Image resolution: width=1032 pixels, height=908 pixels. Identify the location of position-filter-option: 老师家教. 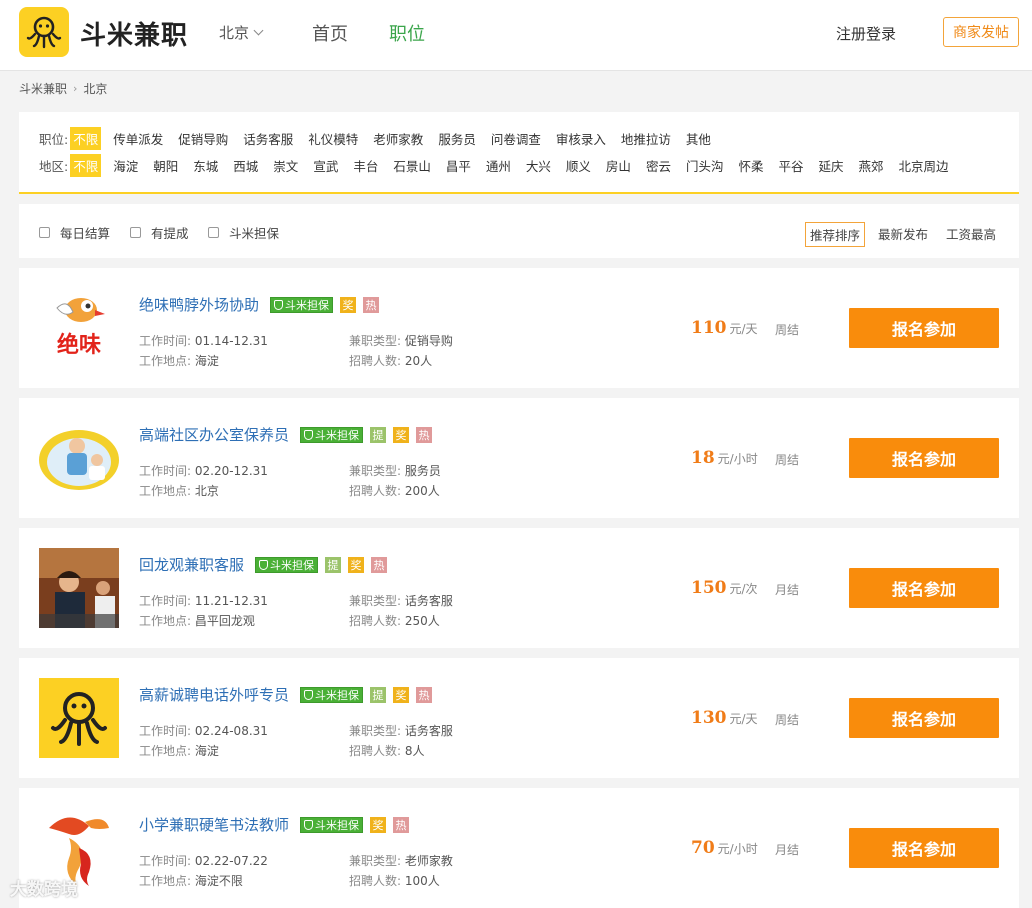
(398, 138).